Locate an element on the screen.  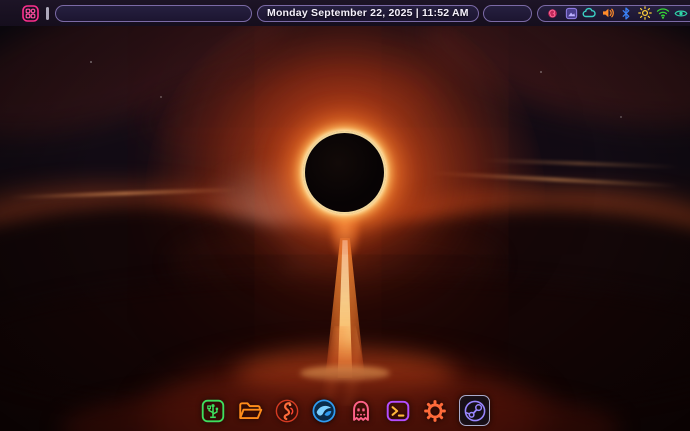
volume-icon is located at coordinates (607, 13).